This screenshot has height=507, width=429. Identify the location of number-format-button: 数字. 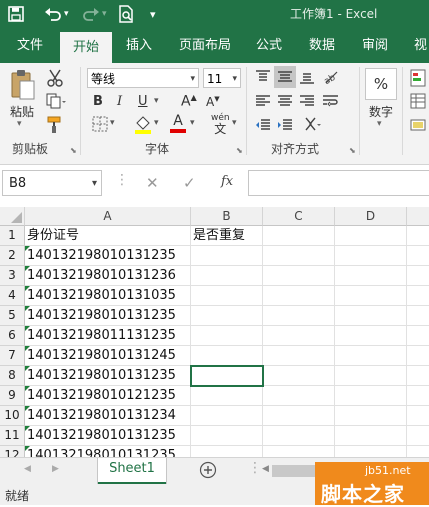
(381, 111).